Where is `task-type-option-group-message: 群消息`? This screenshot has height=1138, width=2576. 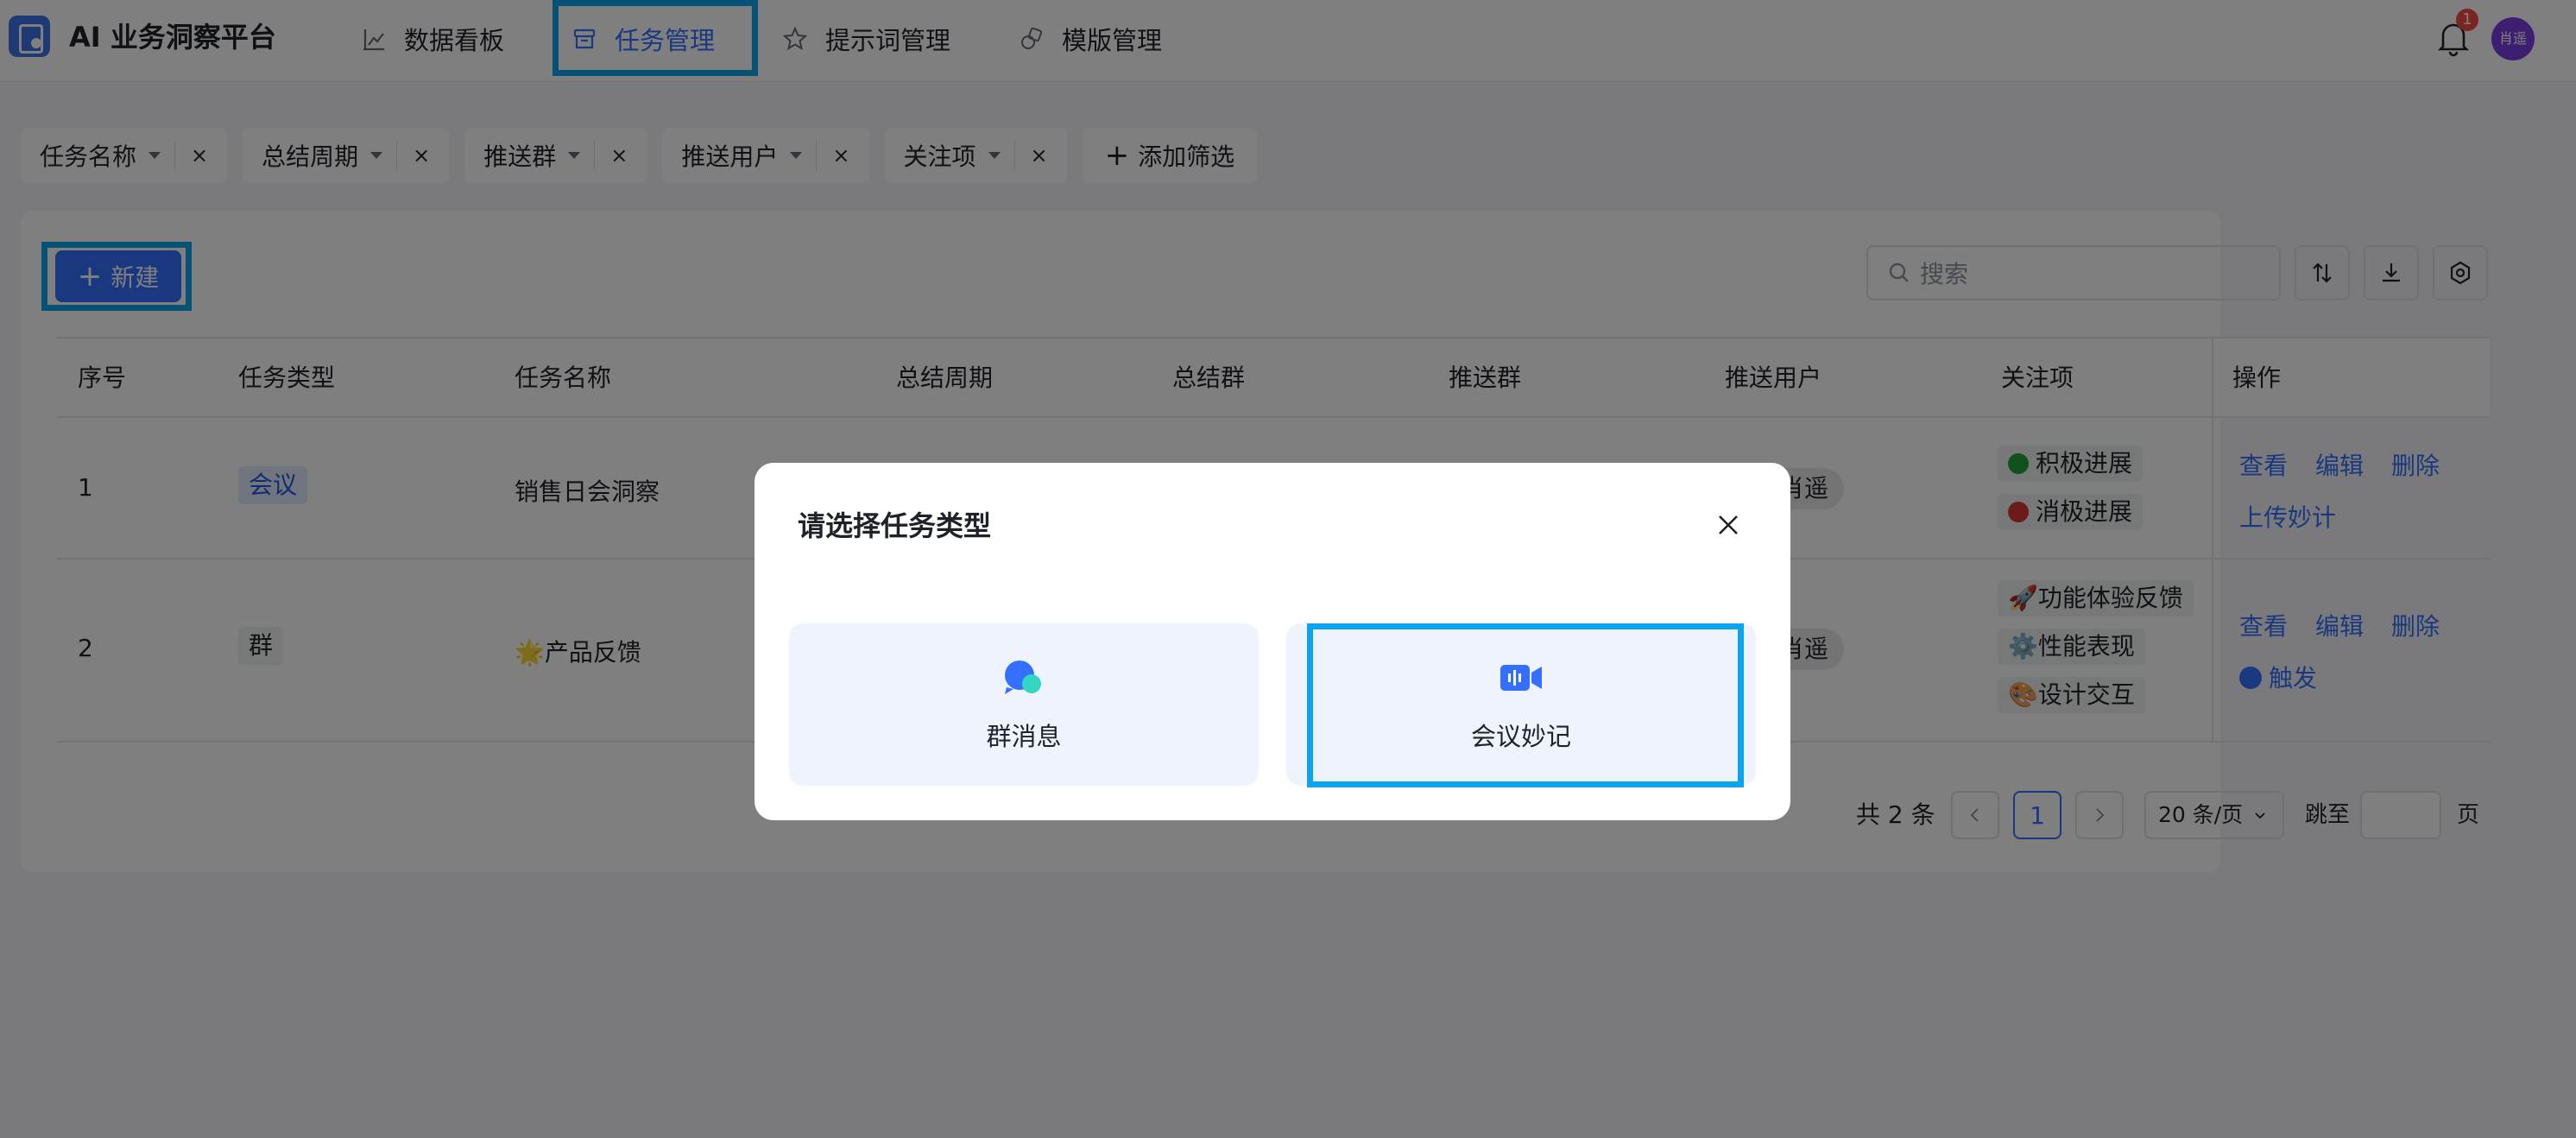
task-type-option-group-message: 群消息 is located at coordinates (1024, 704).